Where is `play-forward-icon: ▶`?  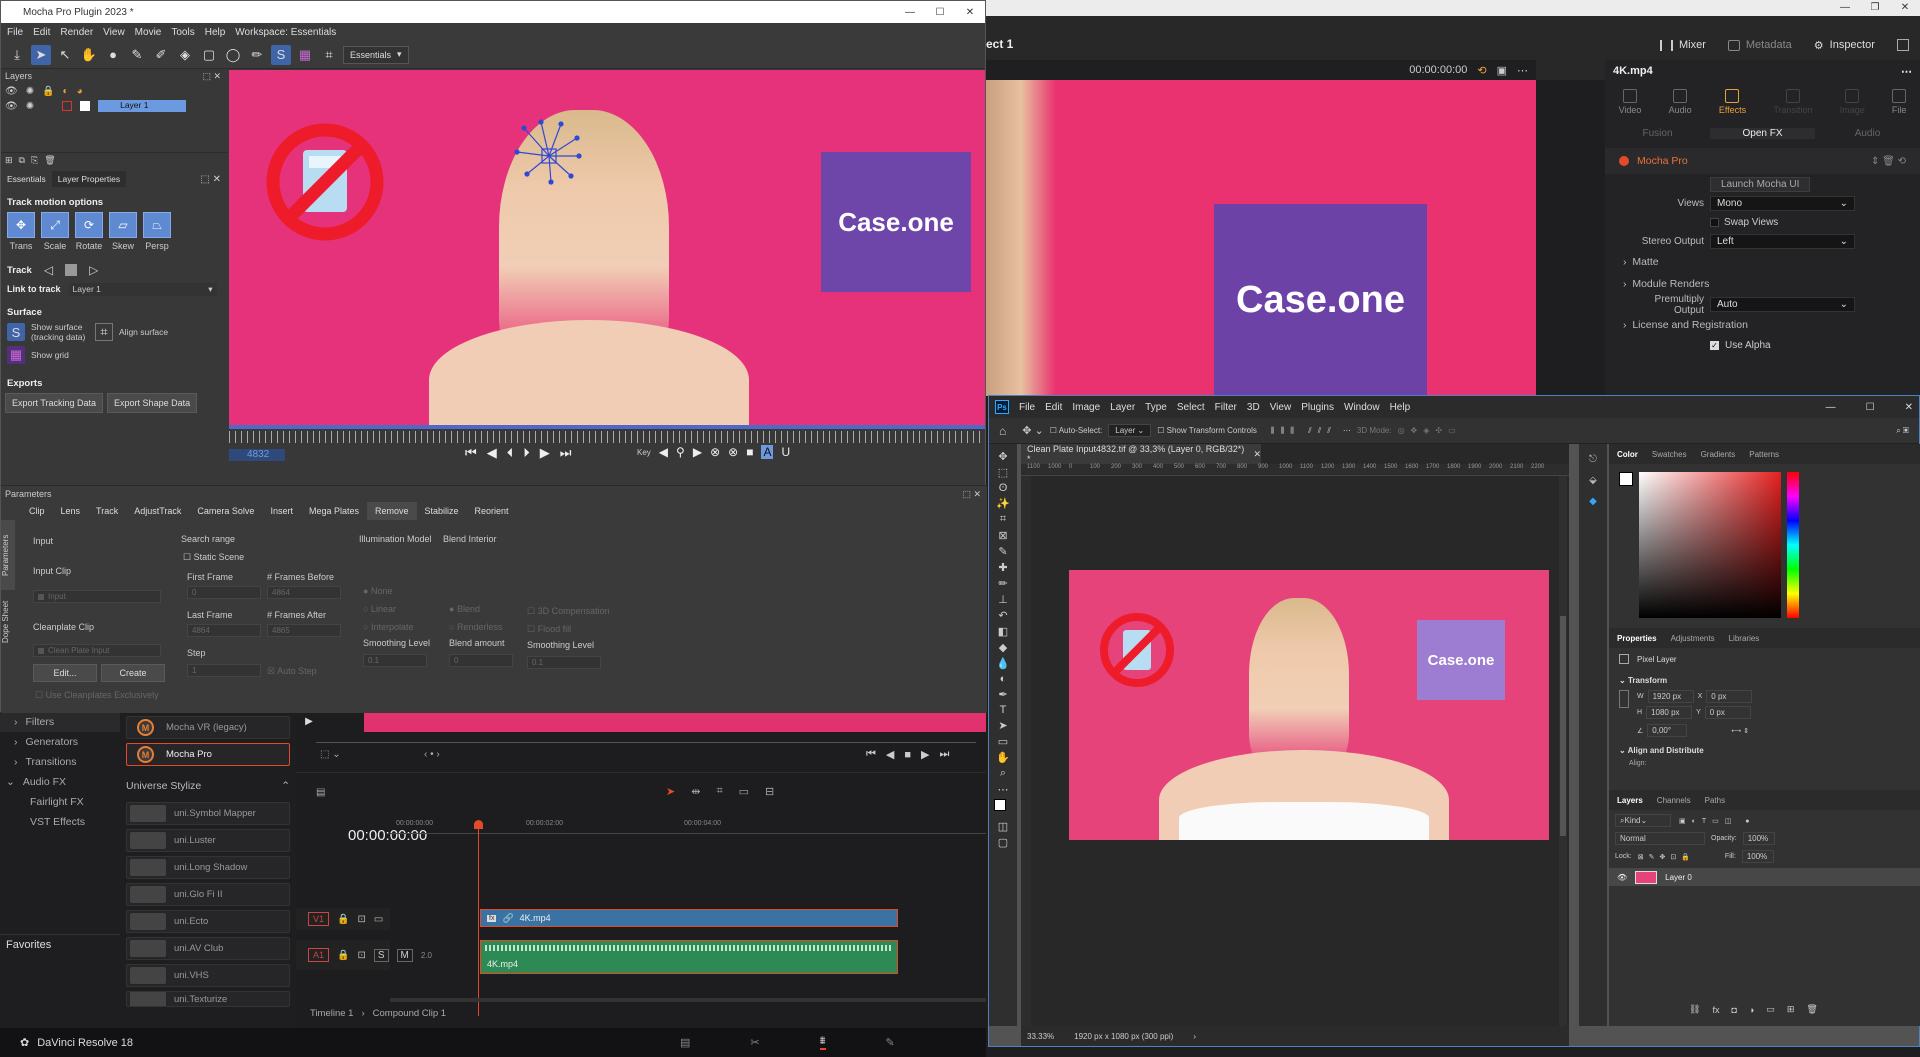
play-forward-icon: ▶ is located at coordinates (545, 453).